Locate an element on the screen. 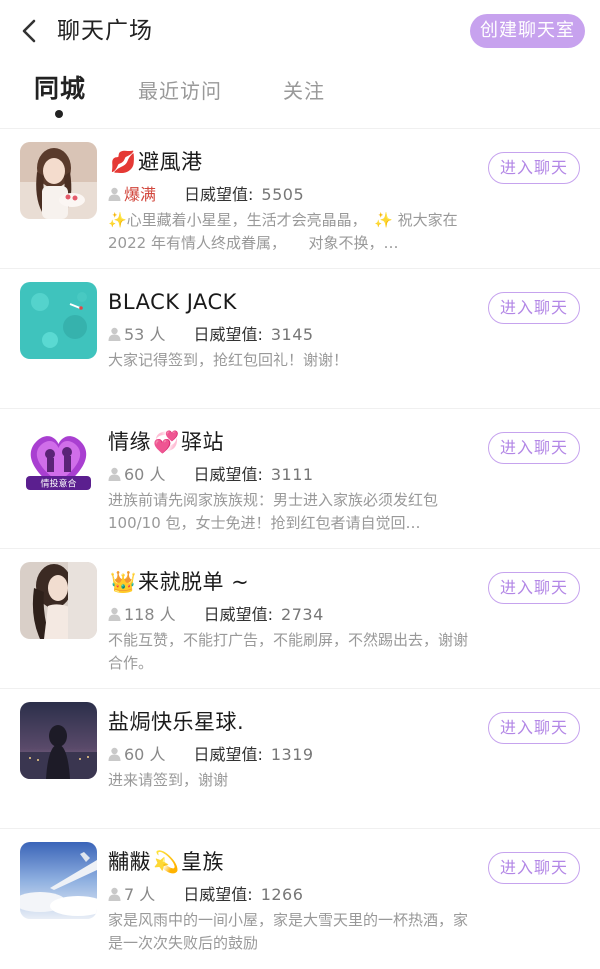 The height and width of the screenshot is (969, 600). tab-bar: 同城 最近访问 关注 is located at coordinates (300, 98).